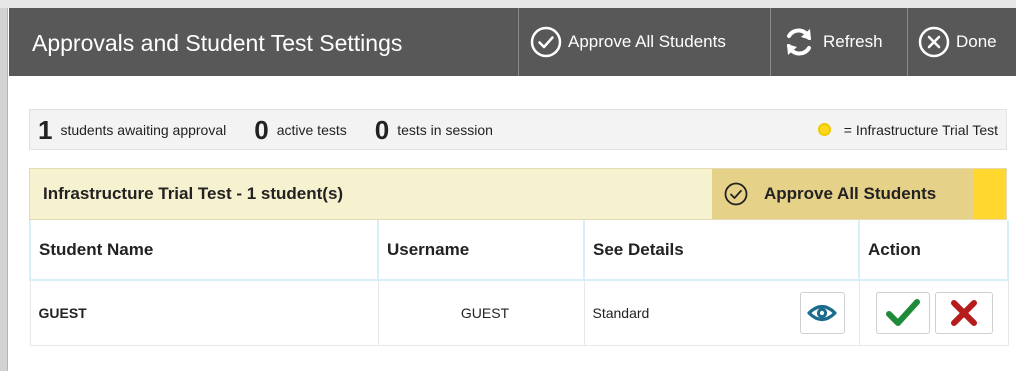 The height and width of the screenshot is (371, 1016). Describe the element at coordinates (311, 129) in the screenshot. I see `active-label: active tests` at that location.